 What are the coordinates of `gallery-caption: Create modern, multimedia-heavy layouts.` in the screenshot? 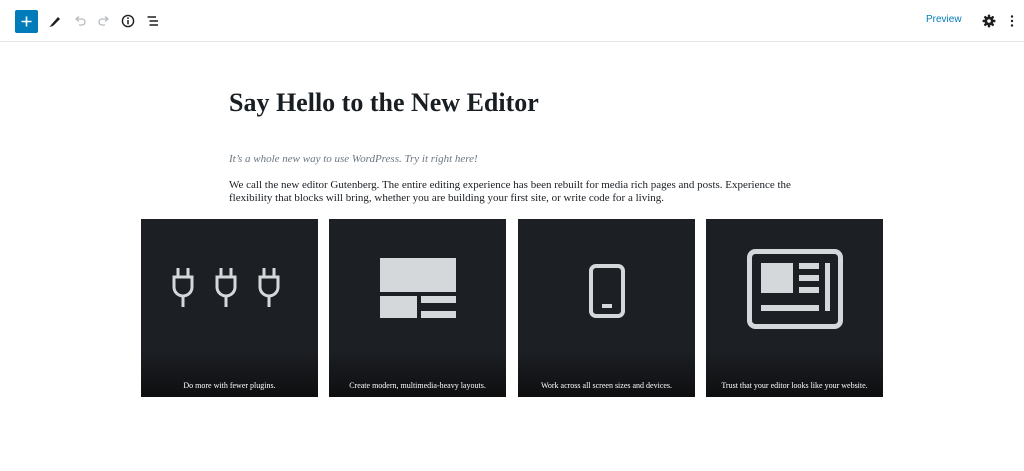 It's located at (417, 385).